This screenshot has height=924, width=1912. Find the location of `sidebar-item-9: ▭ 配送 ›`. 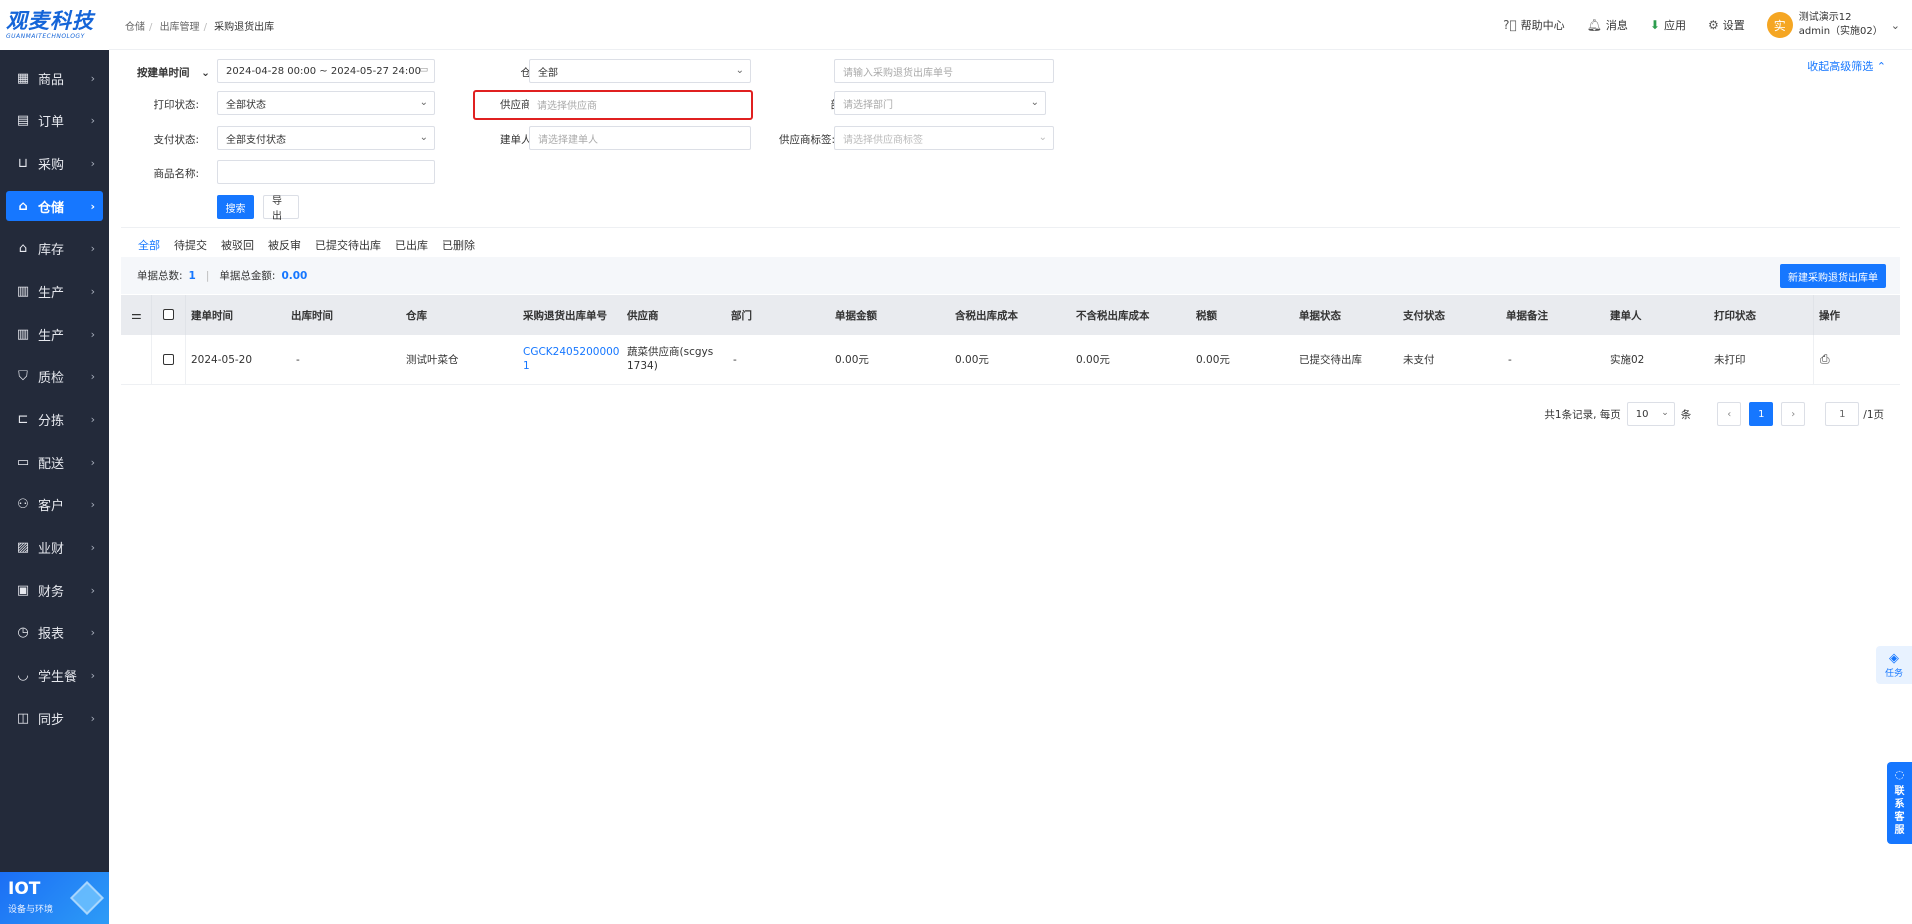

sidebar-item-9: ▭ 配送 › is located at coordinates (54, 462).